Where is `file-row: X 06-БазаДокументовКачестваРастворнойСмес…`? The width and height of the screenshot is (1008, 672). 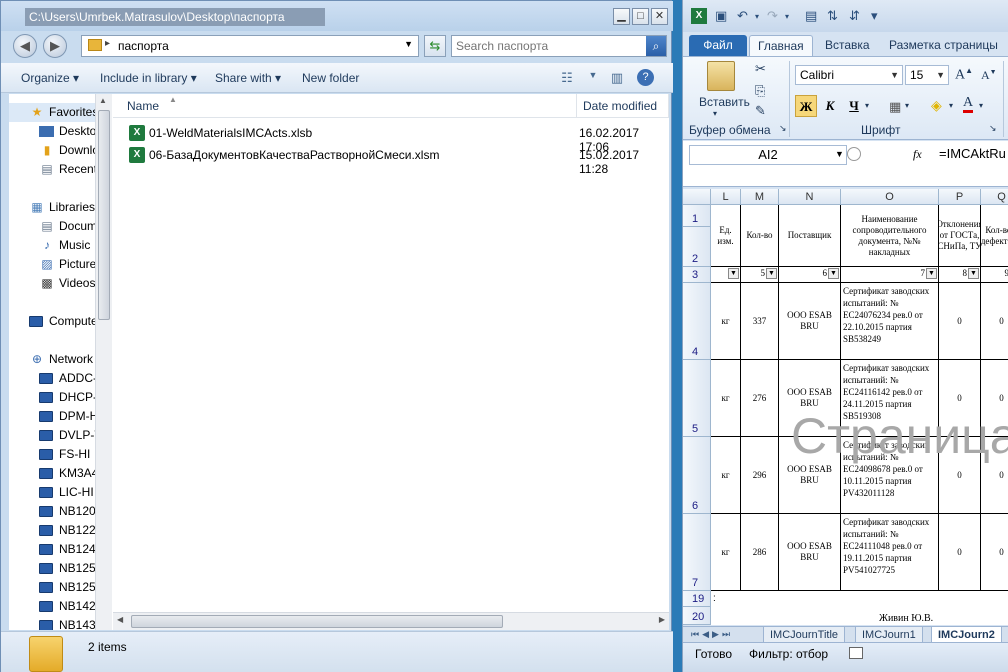 file-row: X 06-БазаДокументовКачестваРастворнойСмес… is located at coordinates (391, 160).